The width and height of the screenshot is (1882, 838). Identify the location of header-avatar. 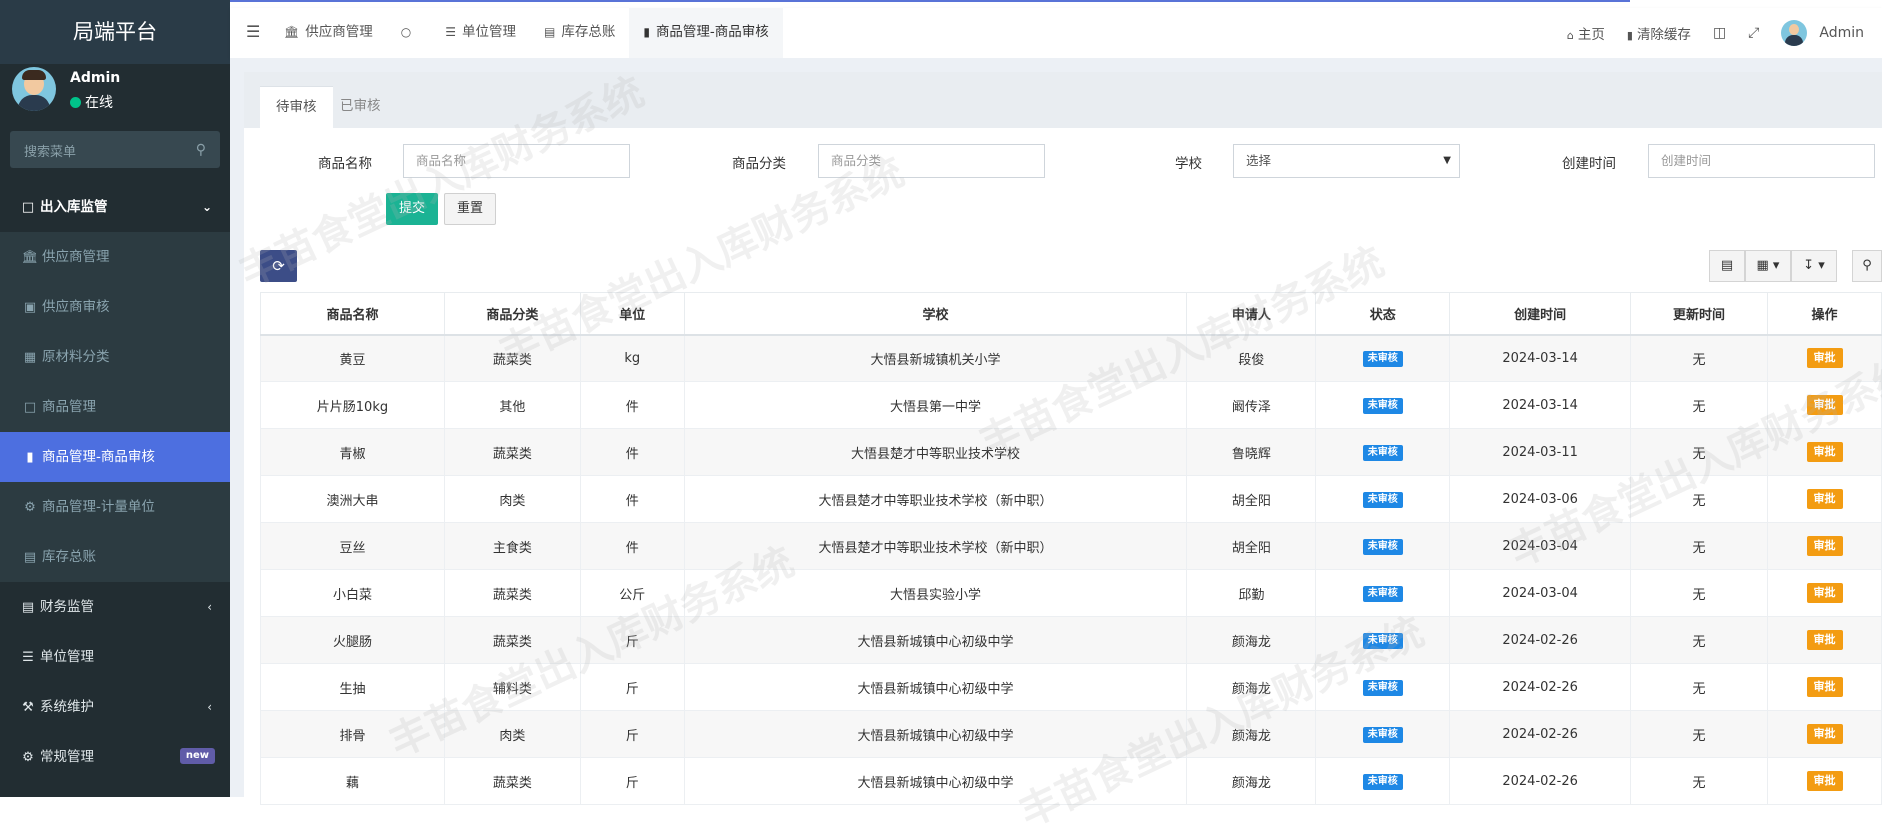
(1794, 33).